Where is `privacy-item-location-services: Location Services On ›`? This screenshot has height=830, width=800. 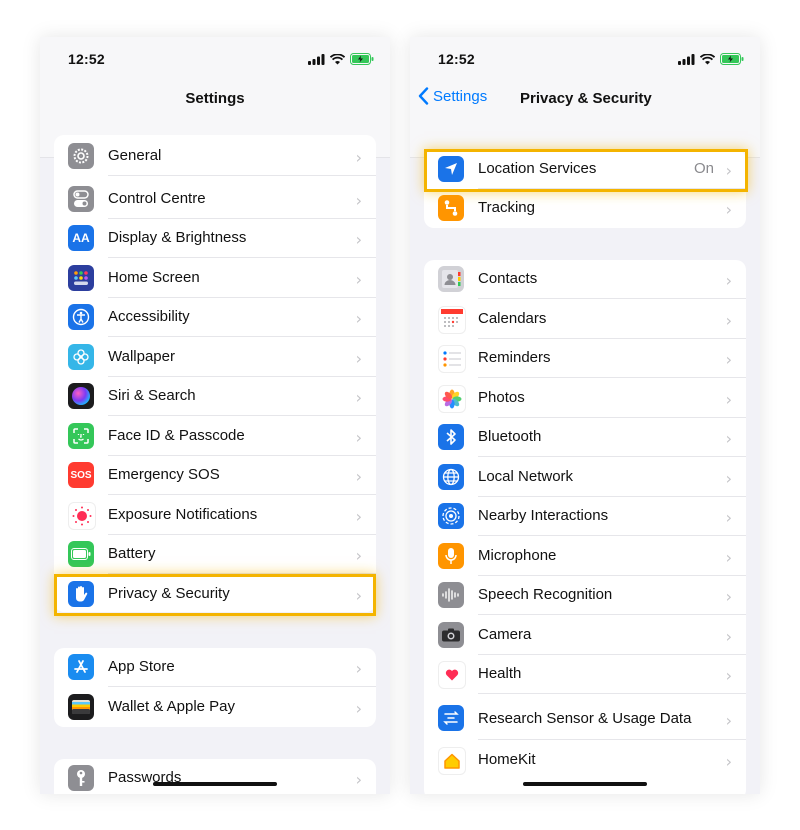 privacy-item-location-services: Location Services On › is located at coordinates (585, 169).